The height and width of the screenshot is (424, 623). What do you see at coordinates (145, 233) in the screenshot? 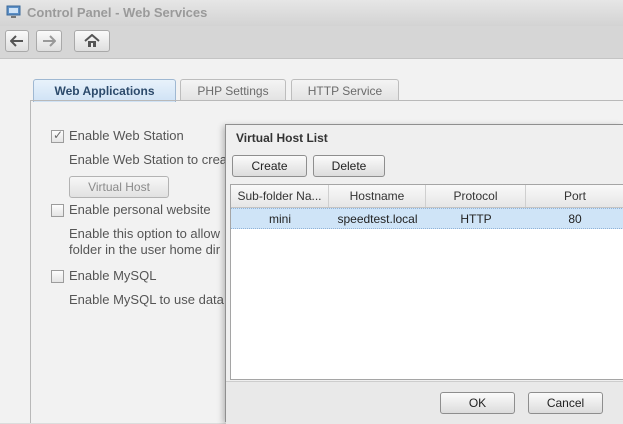
I see `personal-website-description-line1: Enable this option to allow` at bounding box center [145, 233].